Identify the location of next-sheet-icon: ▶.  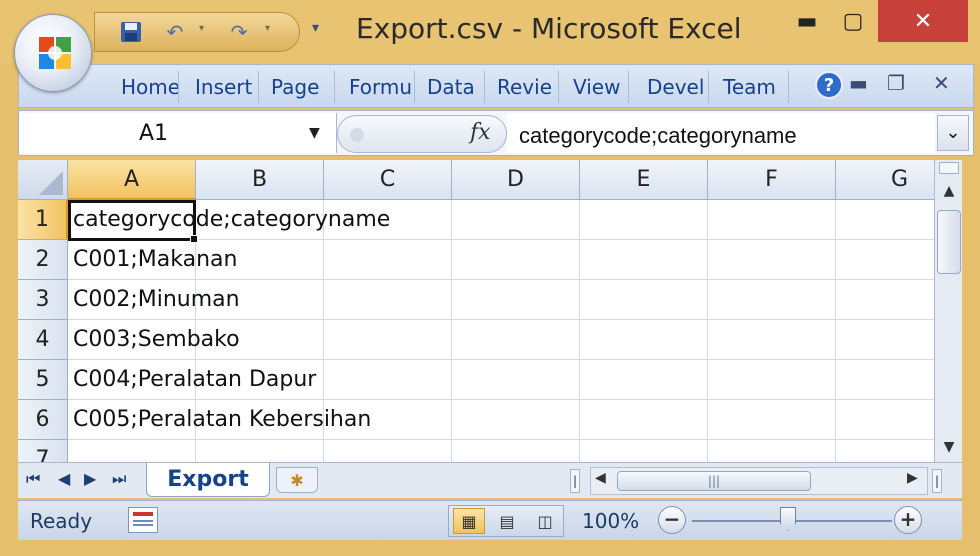
(90, 478).